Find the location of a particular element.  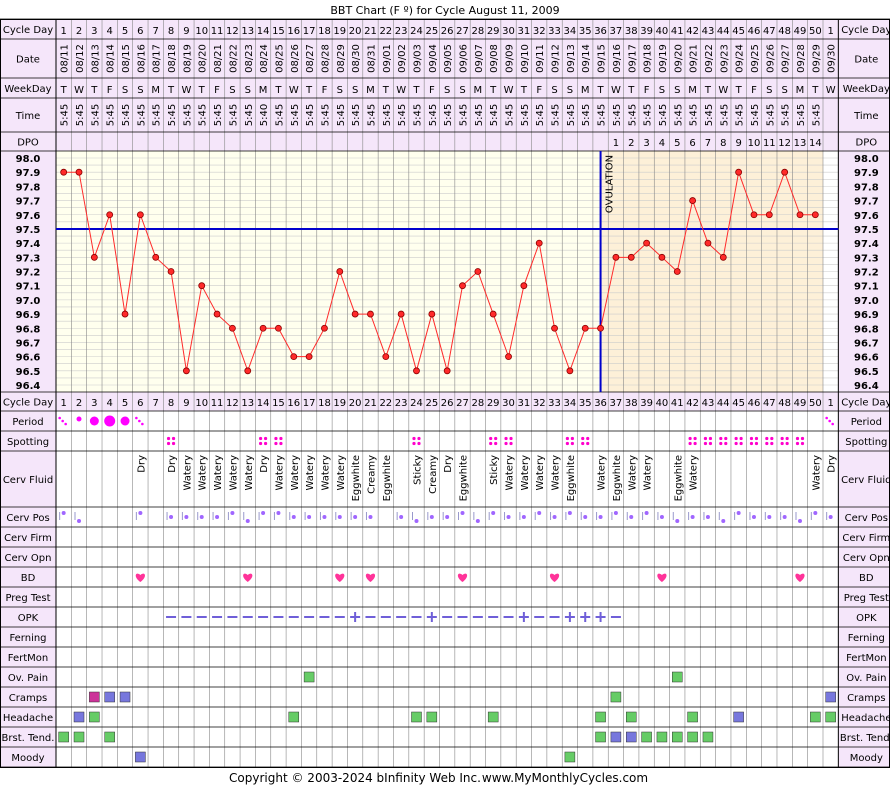

temp-tick-label-left: 97.4 is located at coordinates (28, 244).